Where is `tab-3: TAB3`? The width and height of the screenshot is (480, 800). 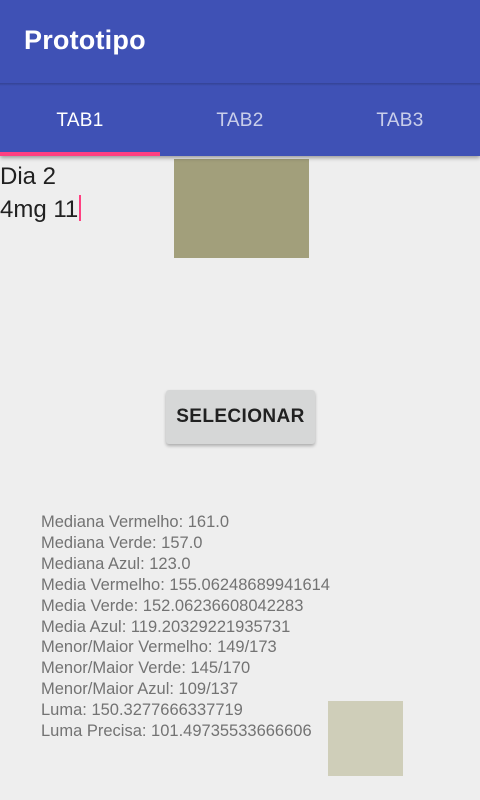
tab-3: TAB3 is located at coordinates (400, 121).